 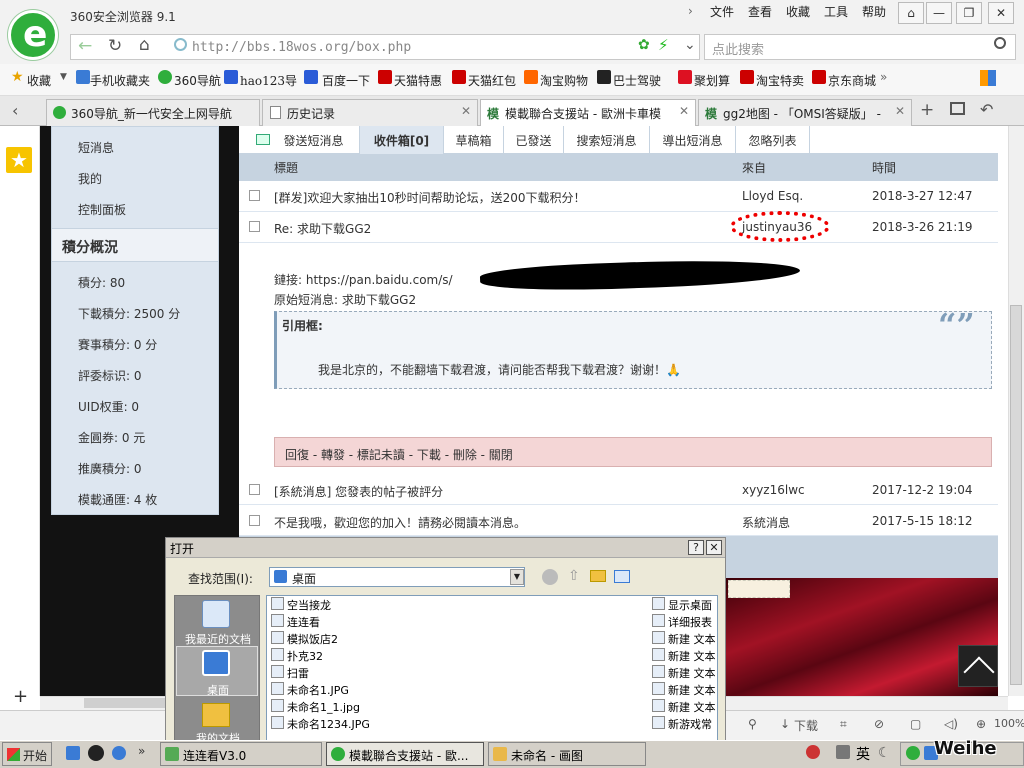 I want to click on pm-tab-sent: 已發送, so click(x=534, y=140).